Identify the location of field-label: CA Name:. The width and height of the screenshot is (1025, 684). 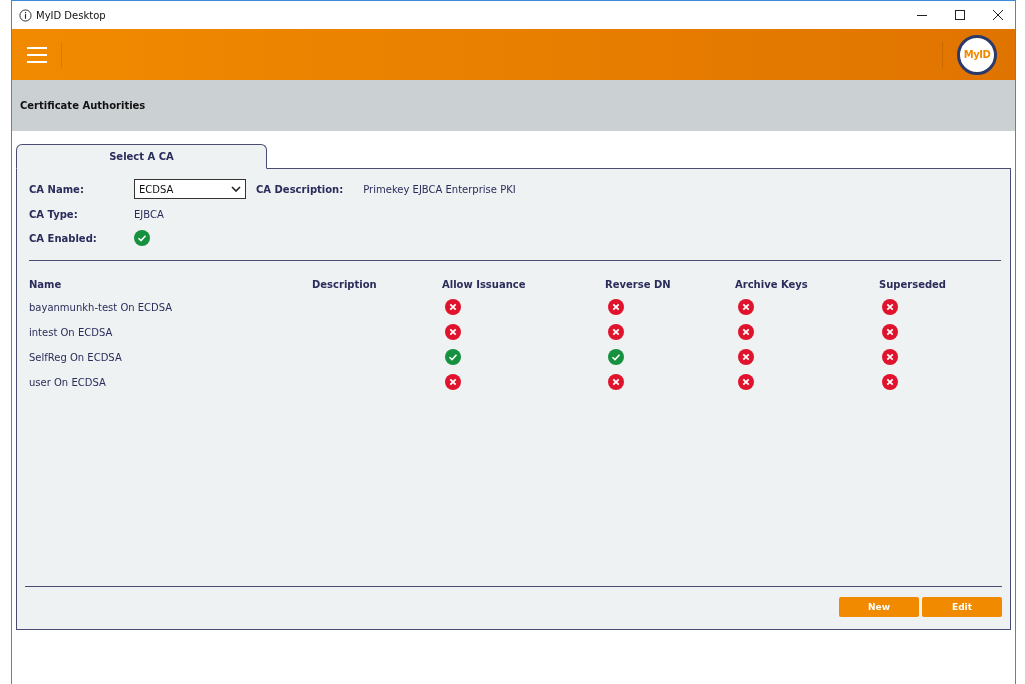
(57, 189).